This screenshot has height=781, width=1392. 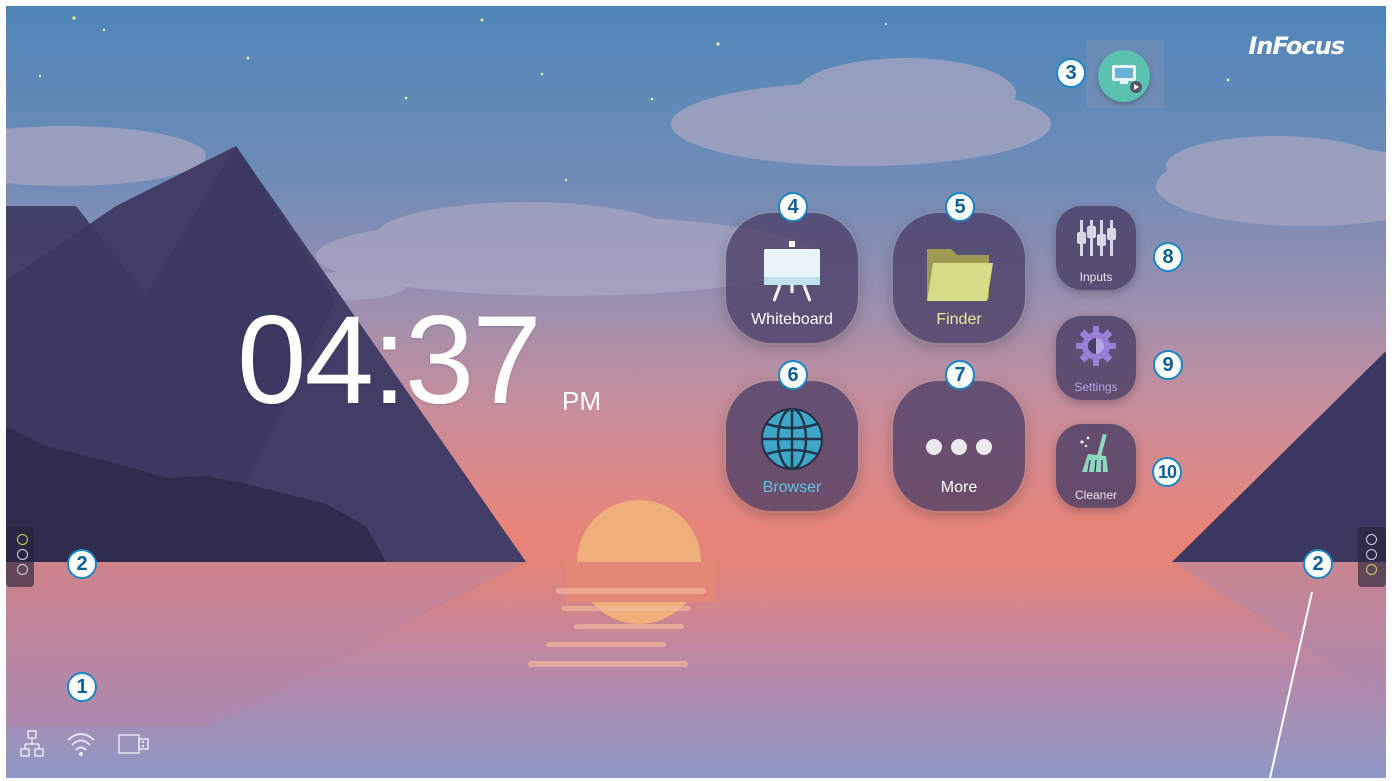 What do you see at coordinates (960, 375) in the screenshot?
I see `callout-badge-7: 7` at bounding box center [960, 375].